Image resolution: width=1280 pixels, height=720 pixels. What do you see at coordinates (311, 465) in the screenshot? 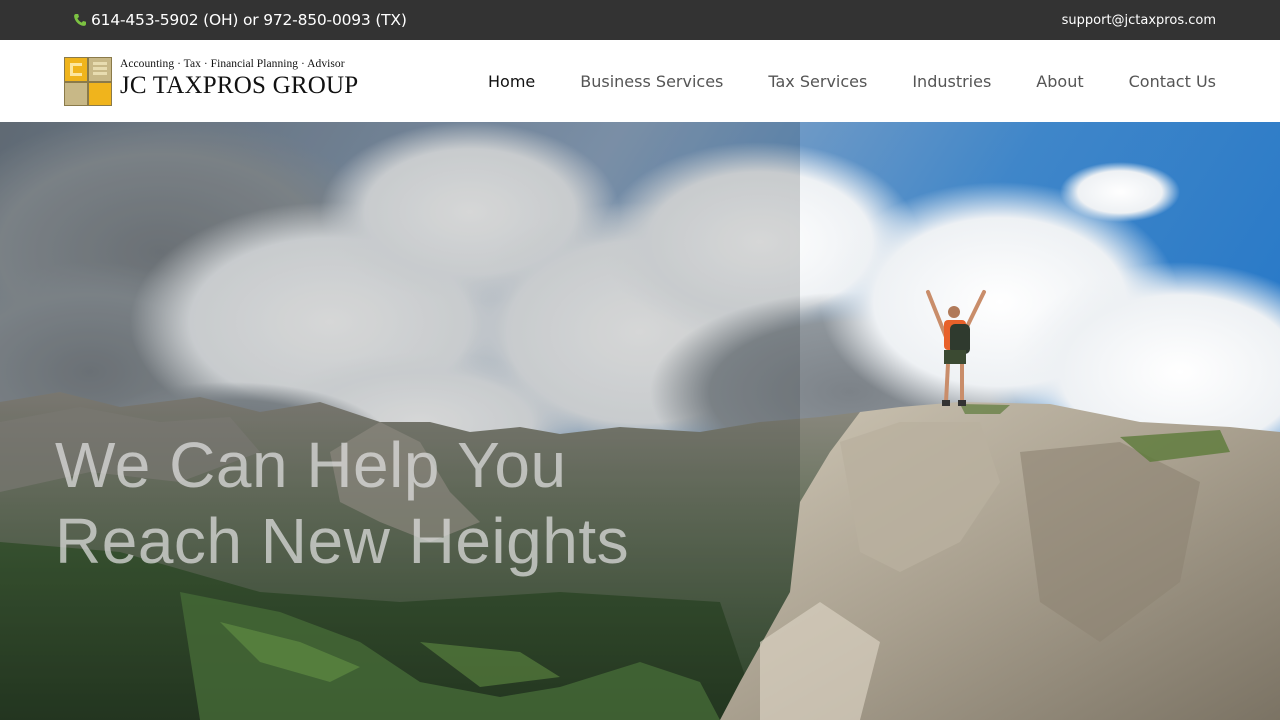
I see `hero-headline-line-1: We Can Help You` at bounding box center [311, 465].